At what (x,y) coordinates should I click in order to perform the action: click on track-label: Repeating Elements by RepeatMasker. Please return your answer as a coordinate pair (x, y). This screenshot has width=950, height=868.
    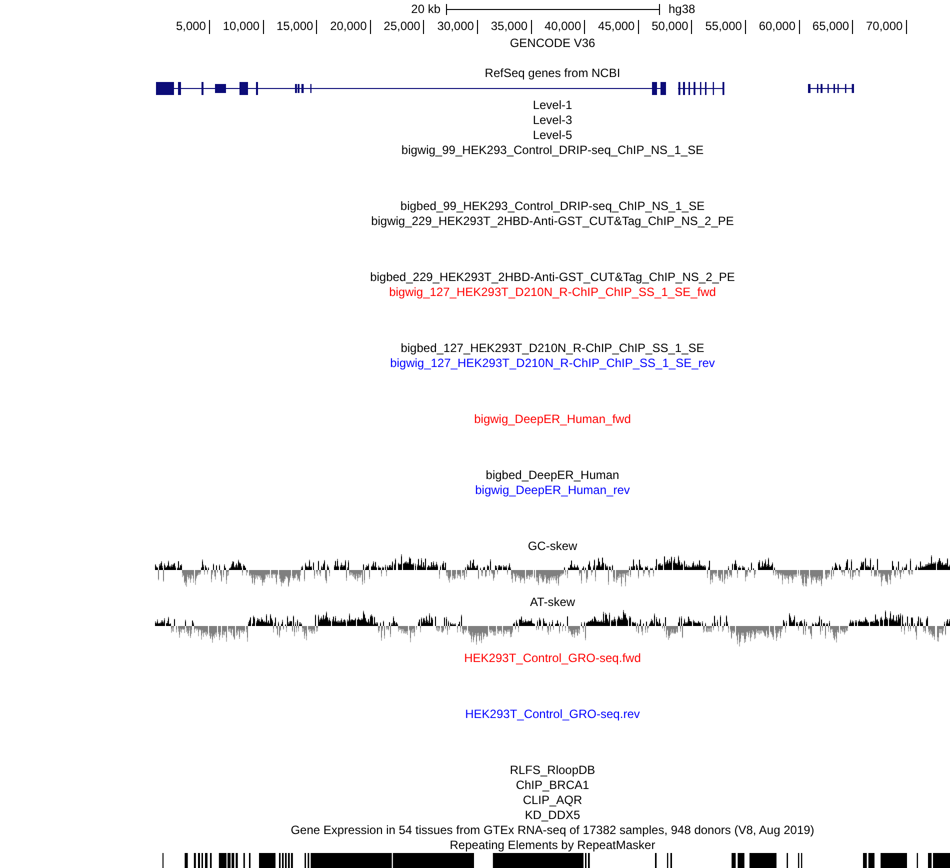
    Looking at the image, I should click on (553, 845).